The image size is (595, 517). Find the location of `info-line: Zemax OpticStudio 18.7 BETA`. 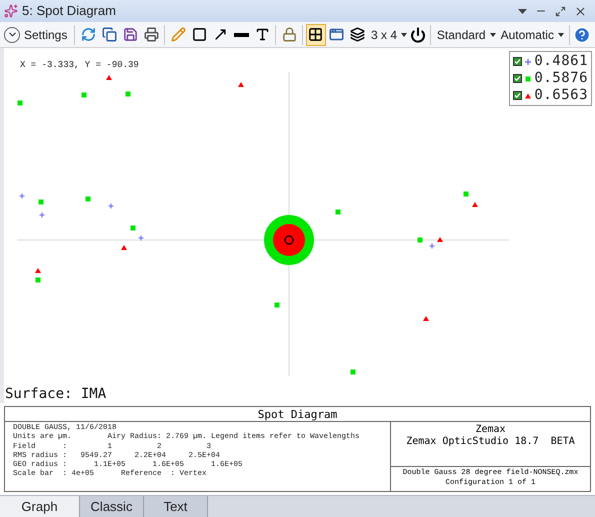

info-line: Zemax OpticStudio 18.7 BETA is located at coordinates (490, 442).